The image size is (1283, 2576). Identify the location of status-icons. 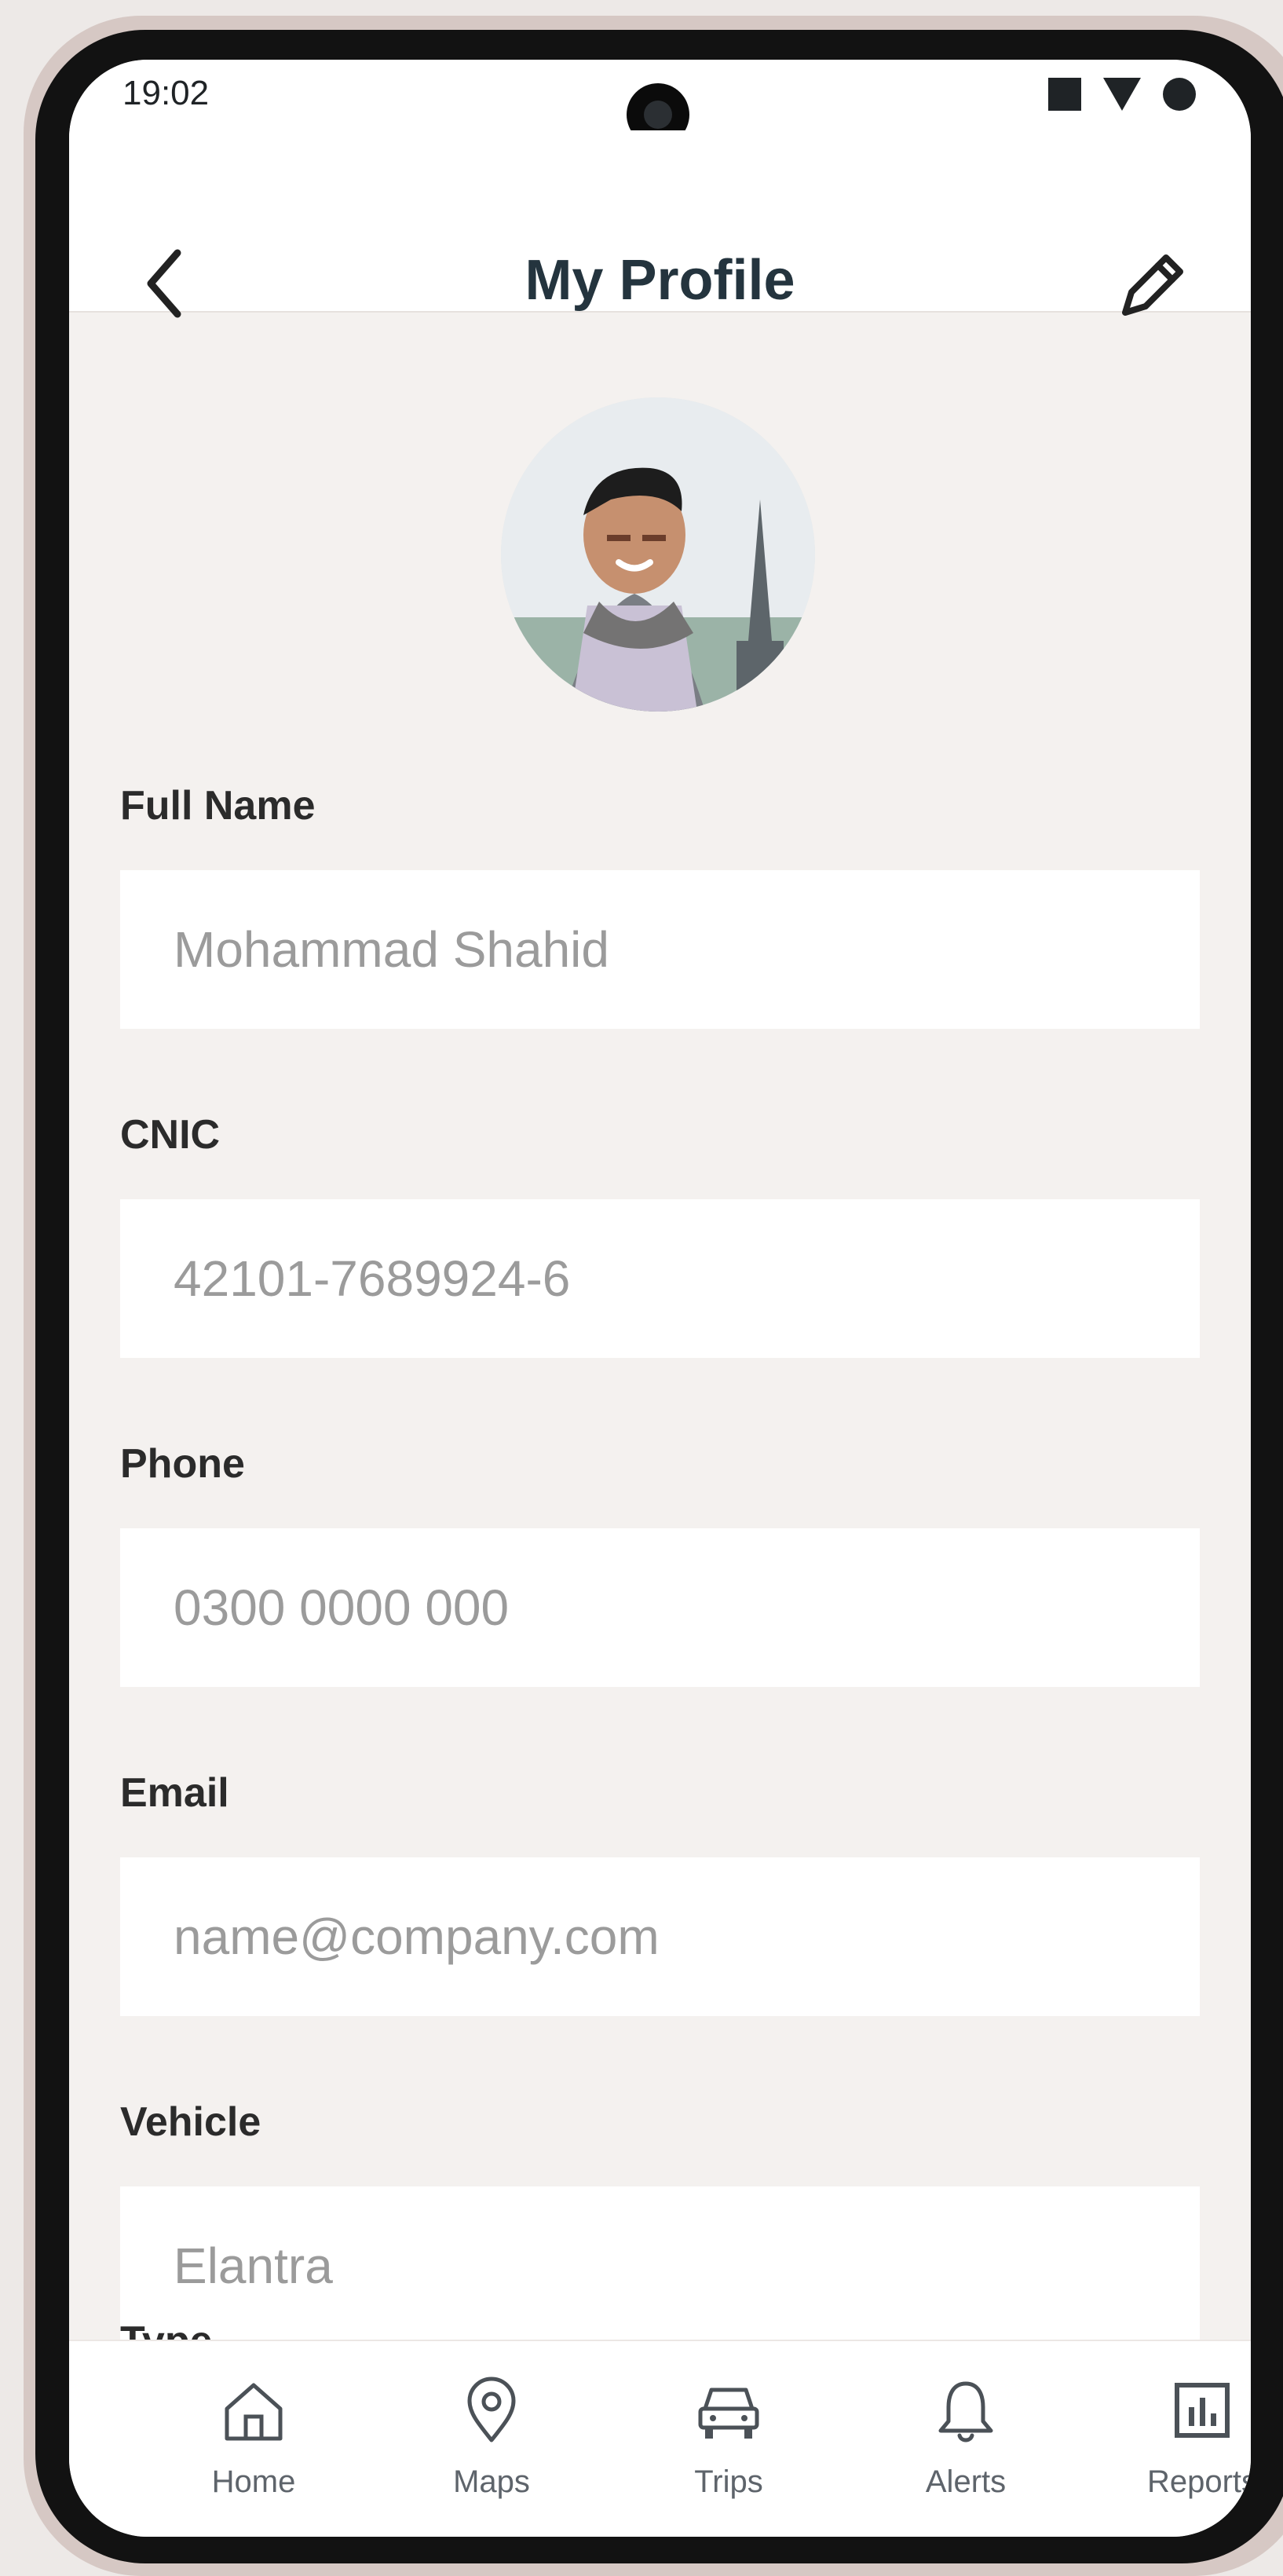
(1122, 94).